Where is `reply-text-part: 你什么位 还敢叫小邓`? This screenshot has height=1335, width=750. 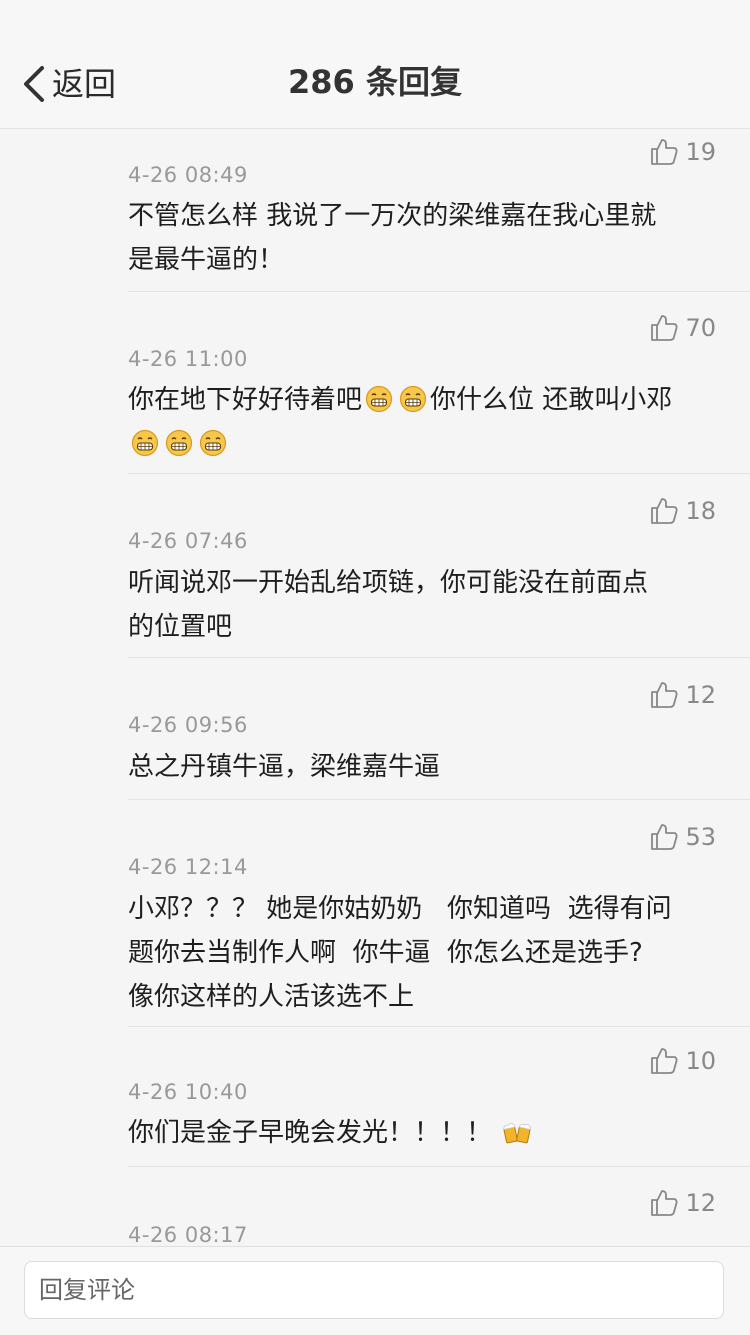
reply-text-part: 你什么位 还敢叫小邓 is located at coordinates (551, 400).